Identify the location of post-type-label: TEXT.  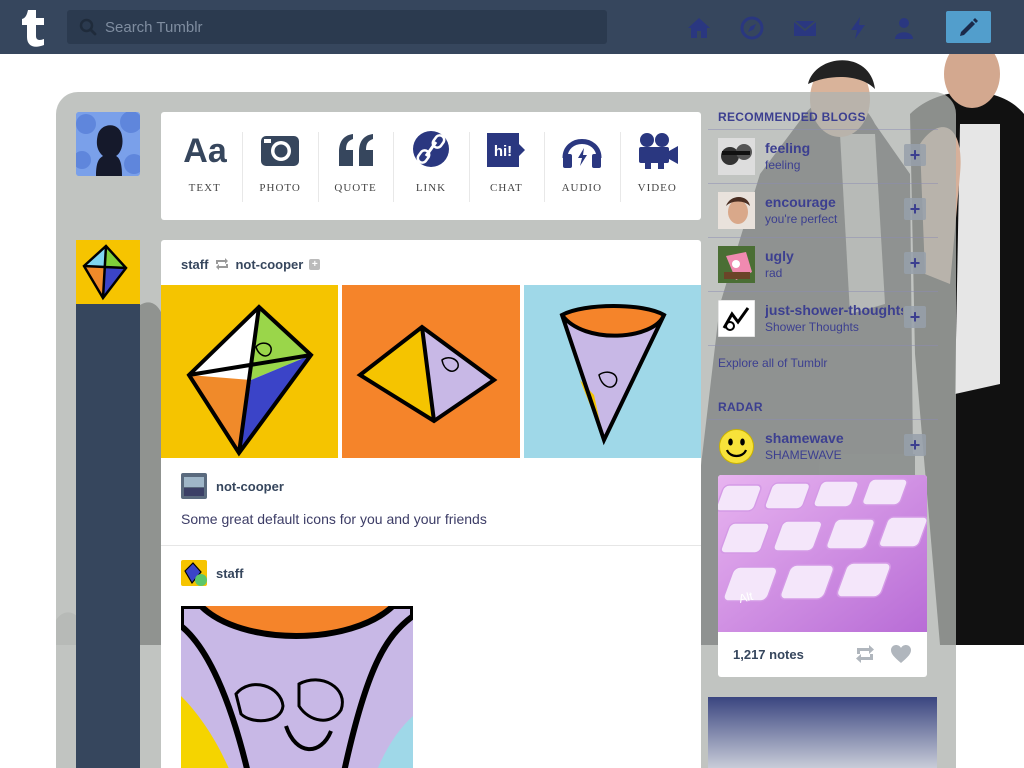
(204, 188).